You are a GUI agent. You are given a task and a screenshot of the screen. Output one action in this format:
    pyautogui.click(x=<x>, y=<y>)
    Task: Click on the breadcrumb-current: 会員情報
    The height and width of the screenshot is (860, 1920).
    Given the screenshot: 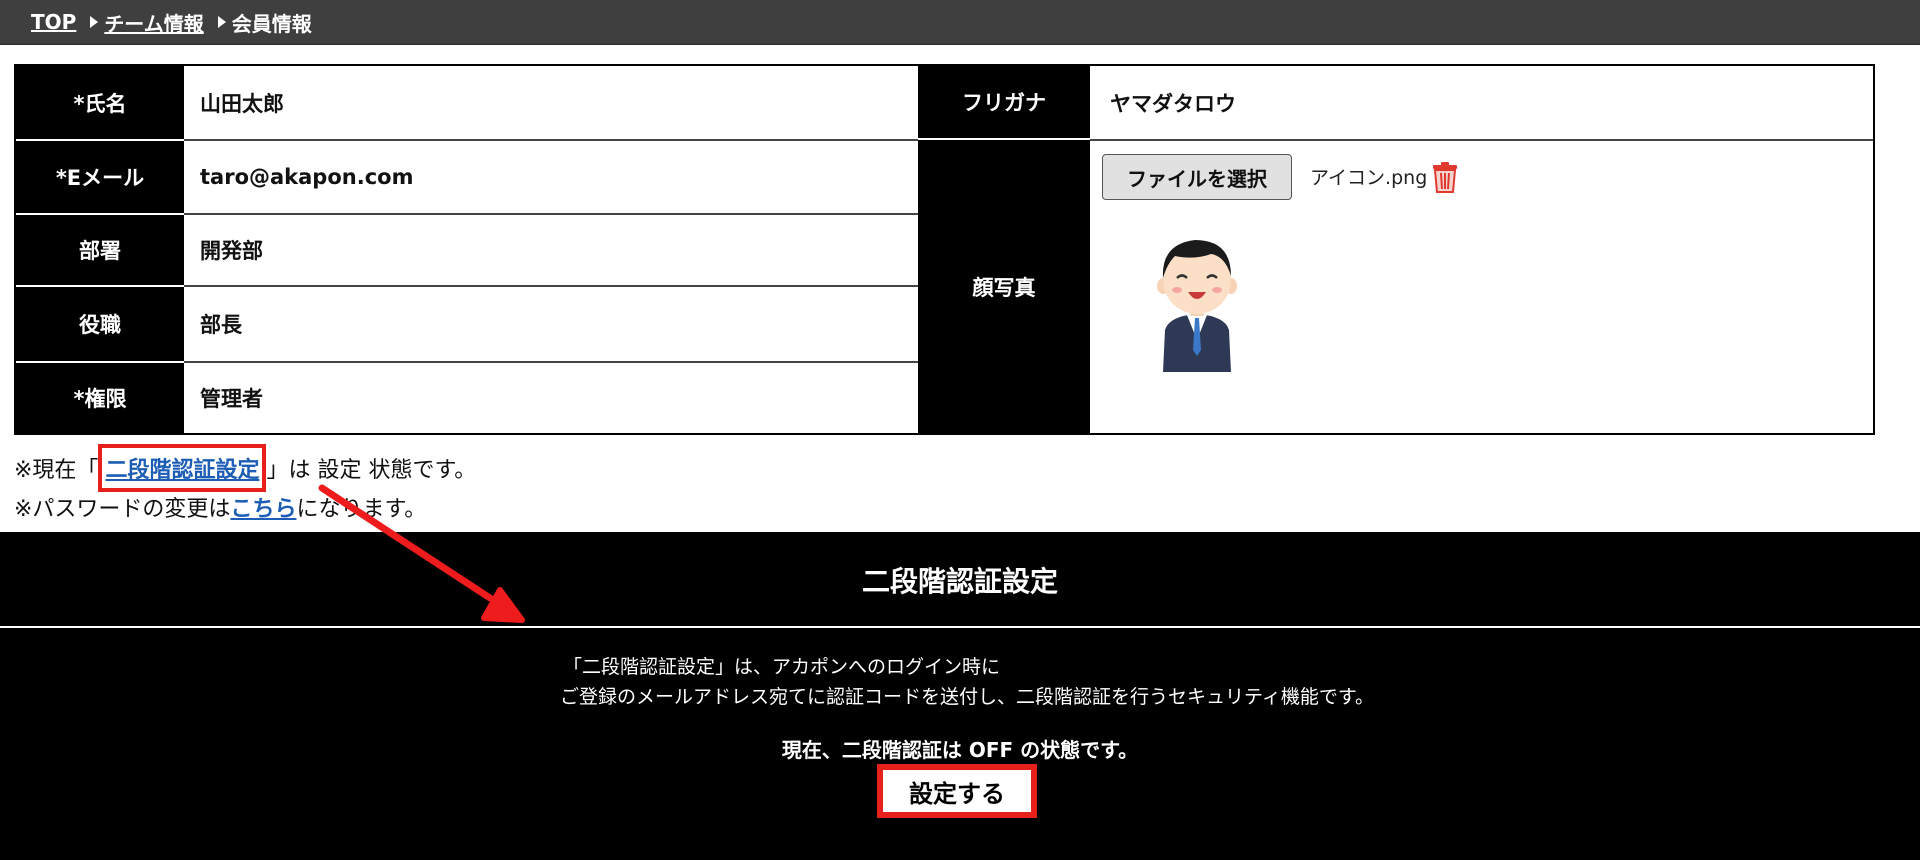 What is the action you would take?
    pyautogui.click(x=271, y=23)
    